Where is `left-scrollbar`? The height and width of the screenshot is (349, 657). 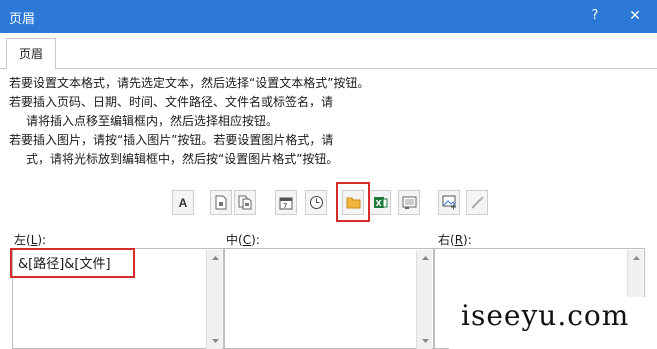
left-scrollbar is located at coordinates (214, 299).